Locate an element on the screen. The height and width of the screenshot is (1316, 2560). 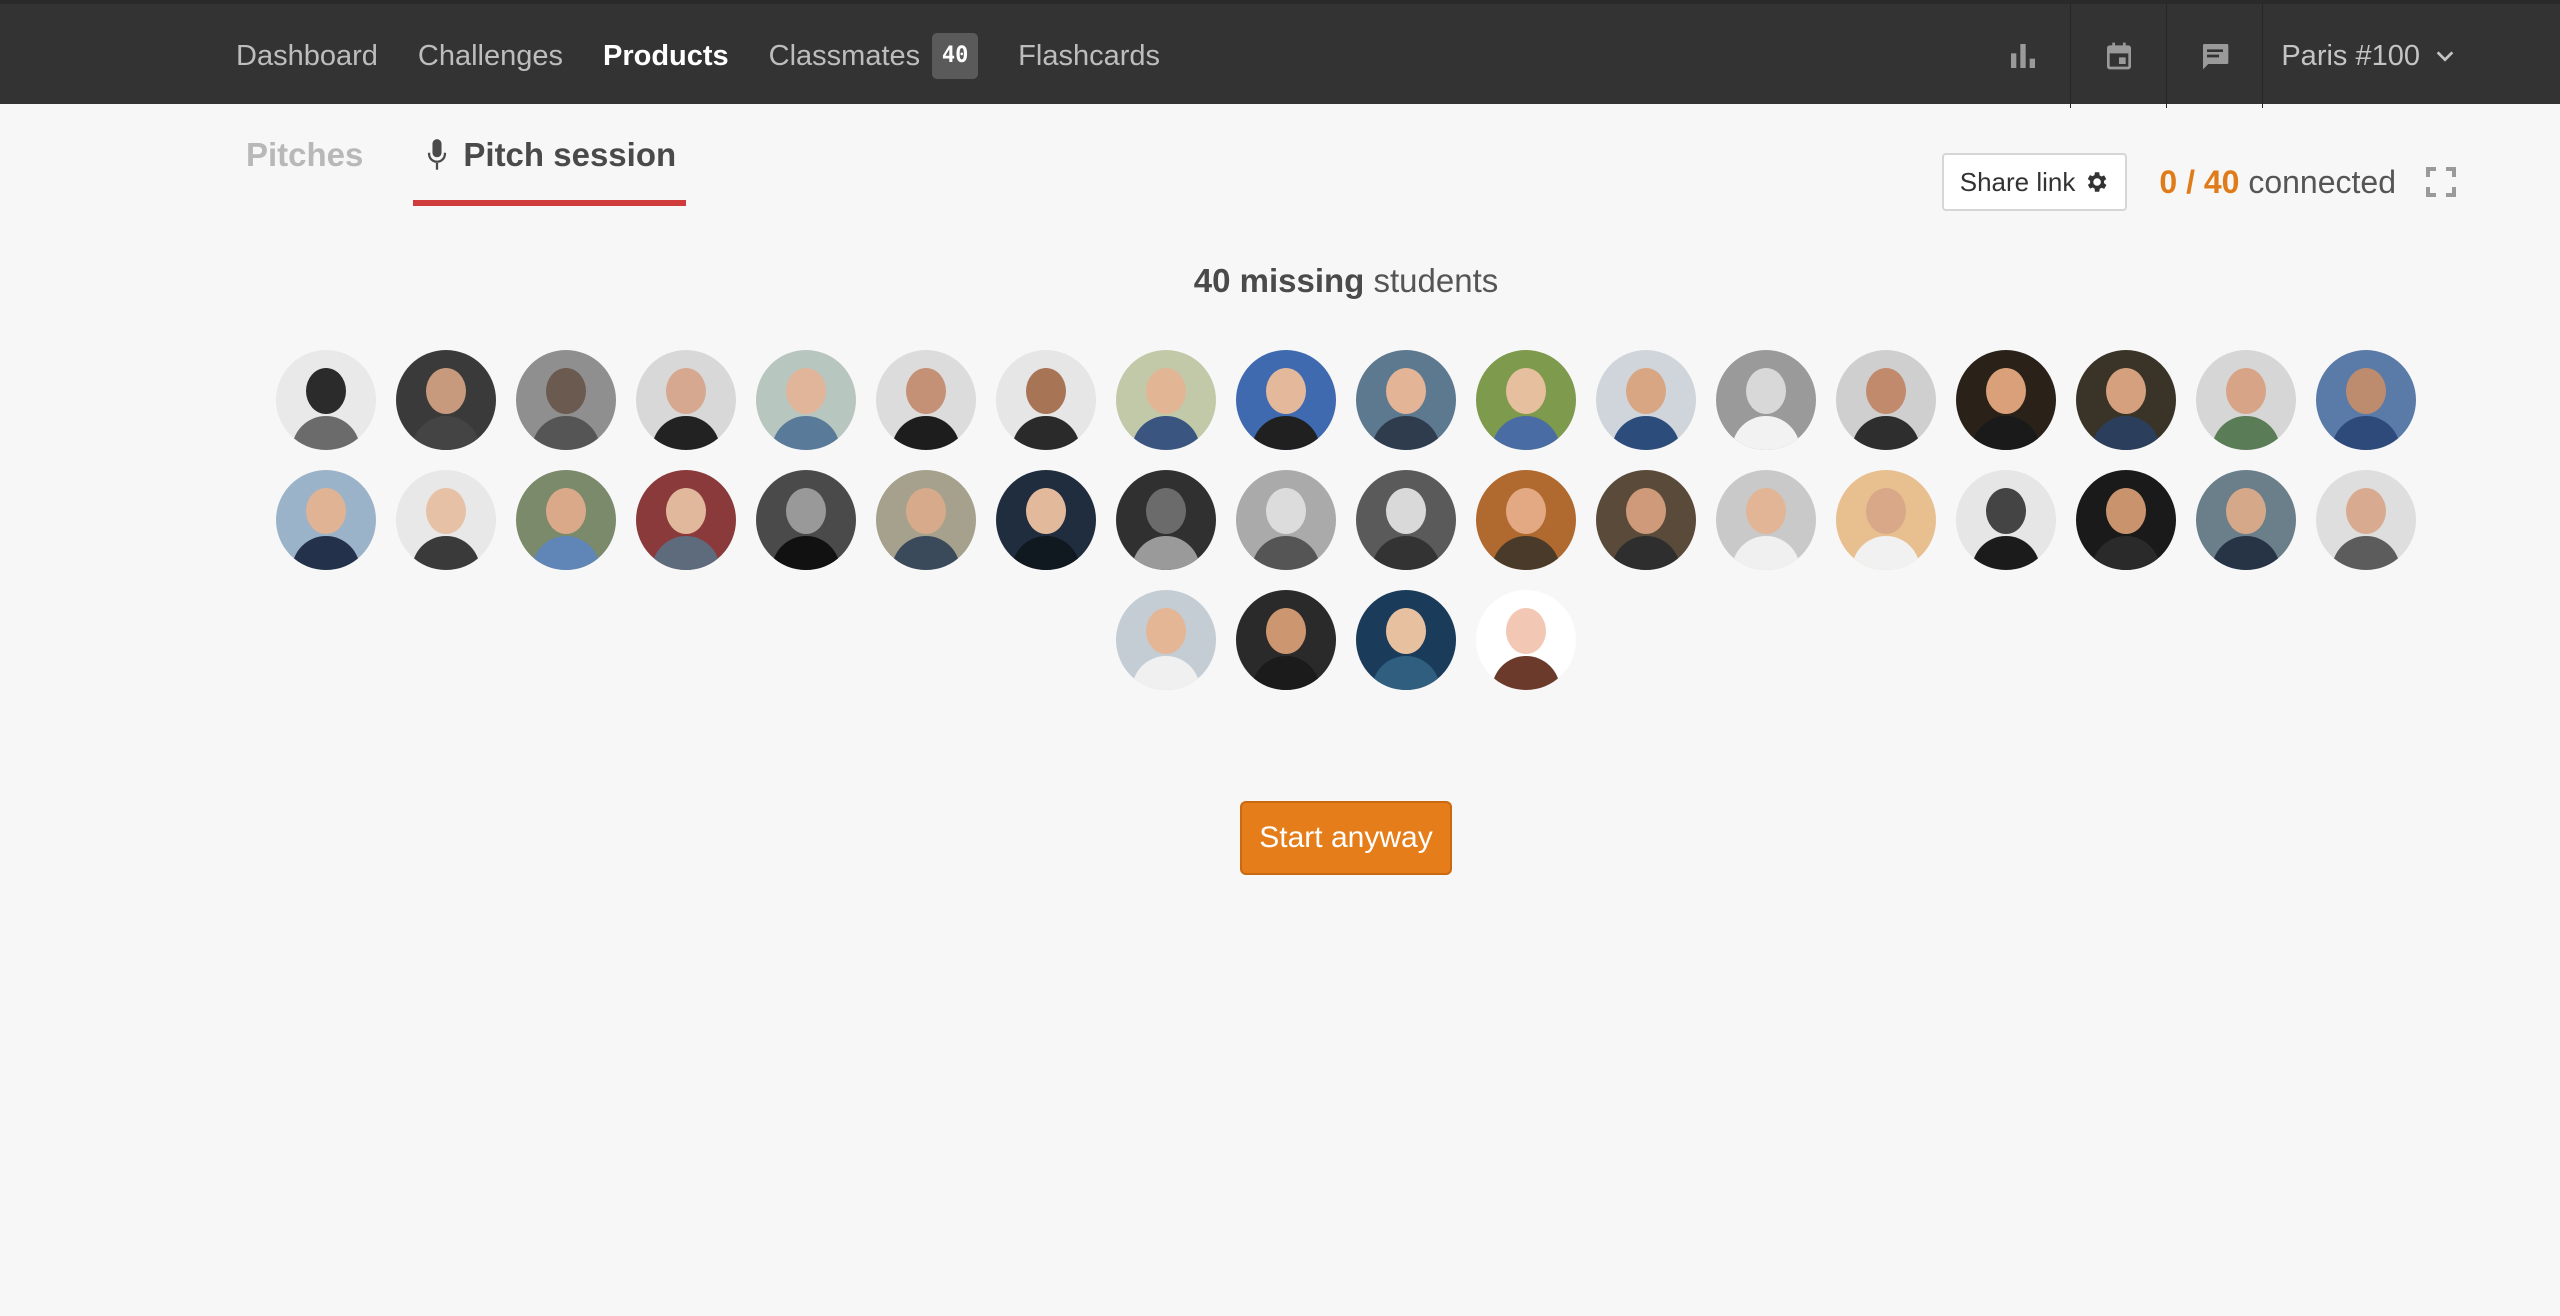
nav-link-challenges: Challenges is located at coordinates (490, 56).